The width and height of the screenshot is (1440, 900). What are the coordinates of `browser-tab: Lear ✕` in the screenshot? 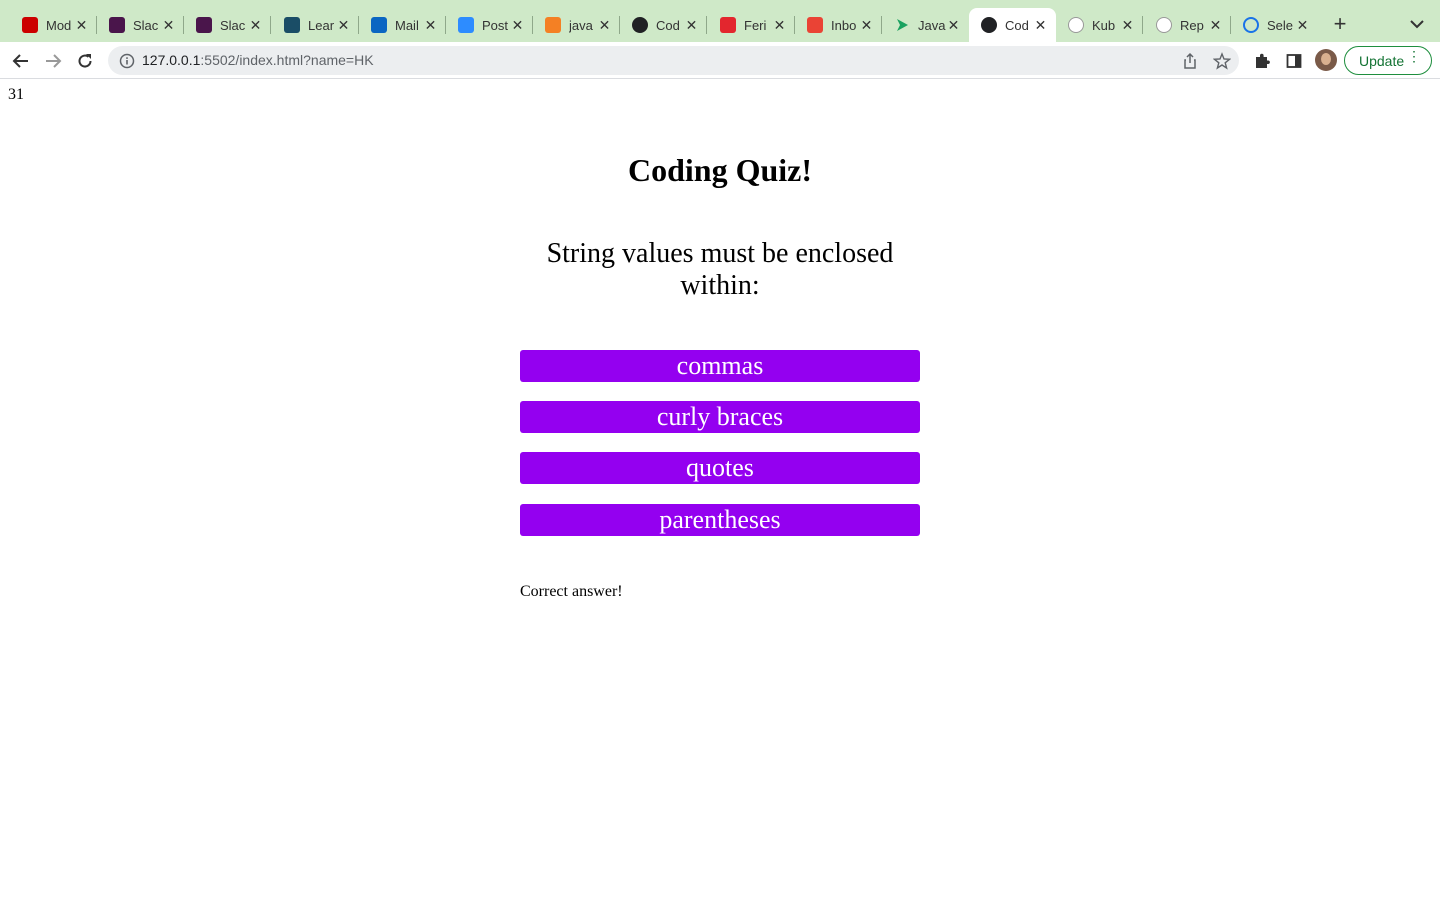 It's located at (315, 25).